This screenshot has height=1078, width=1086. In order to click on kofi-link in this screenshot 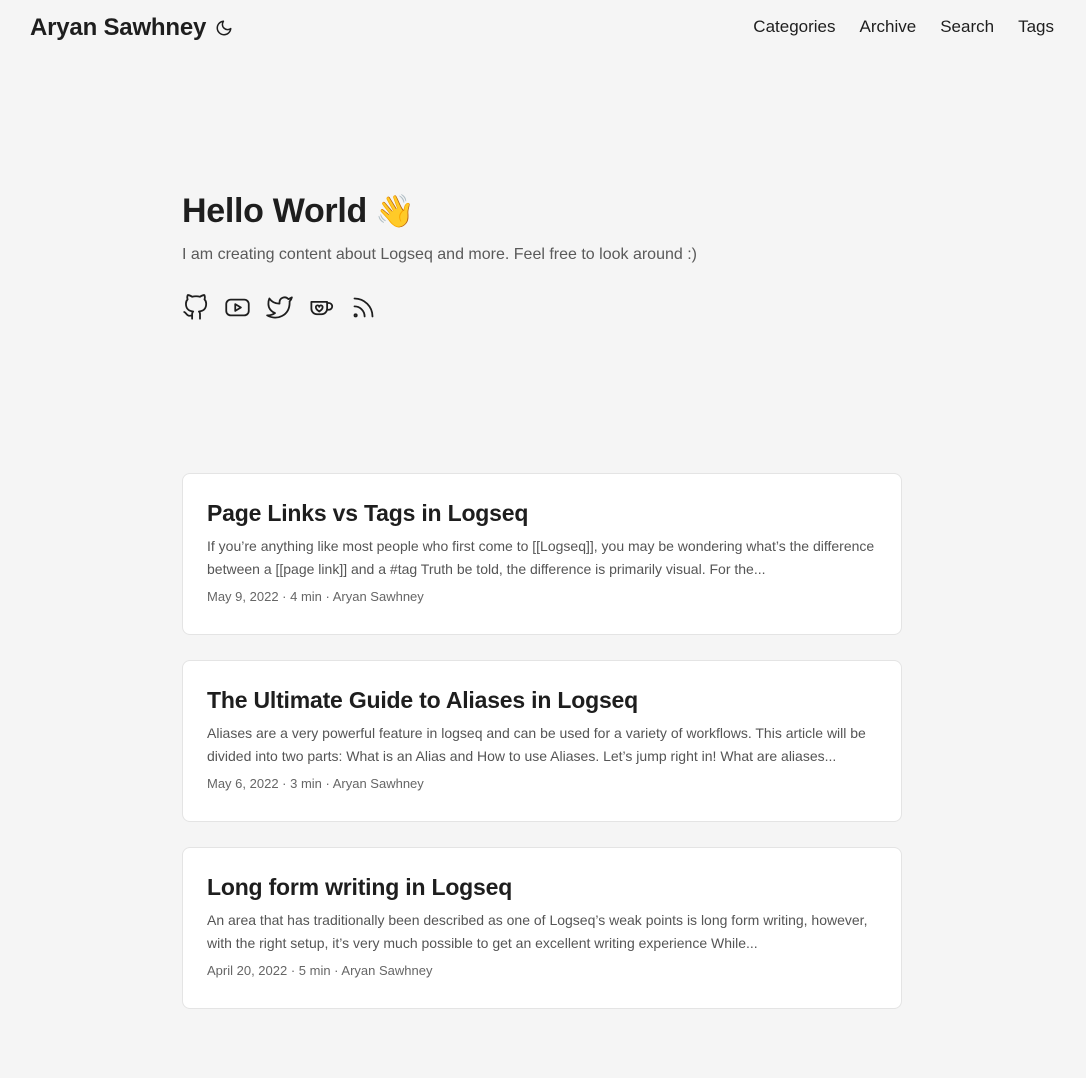, I will do `click(321, 307)`.